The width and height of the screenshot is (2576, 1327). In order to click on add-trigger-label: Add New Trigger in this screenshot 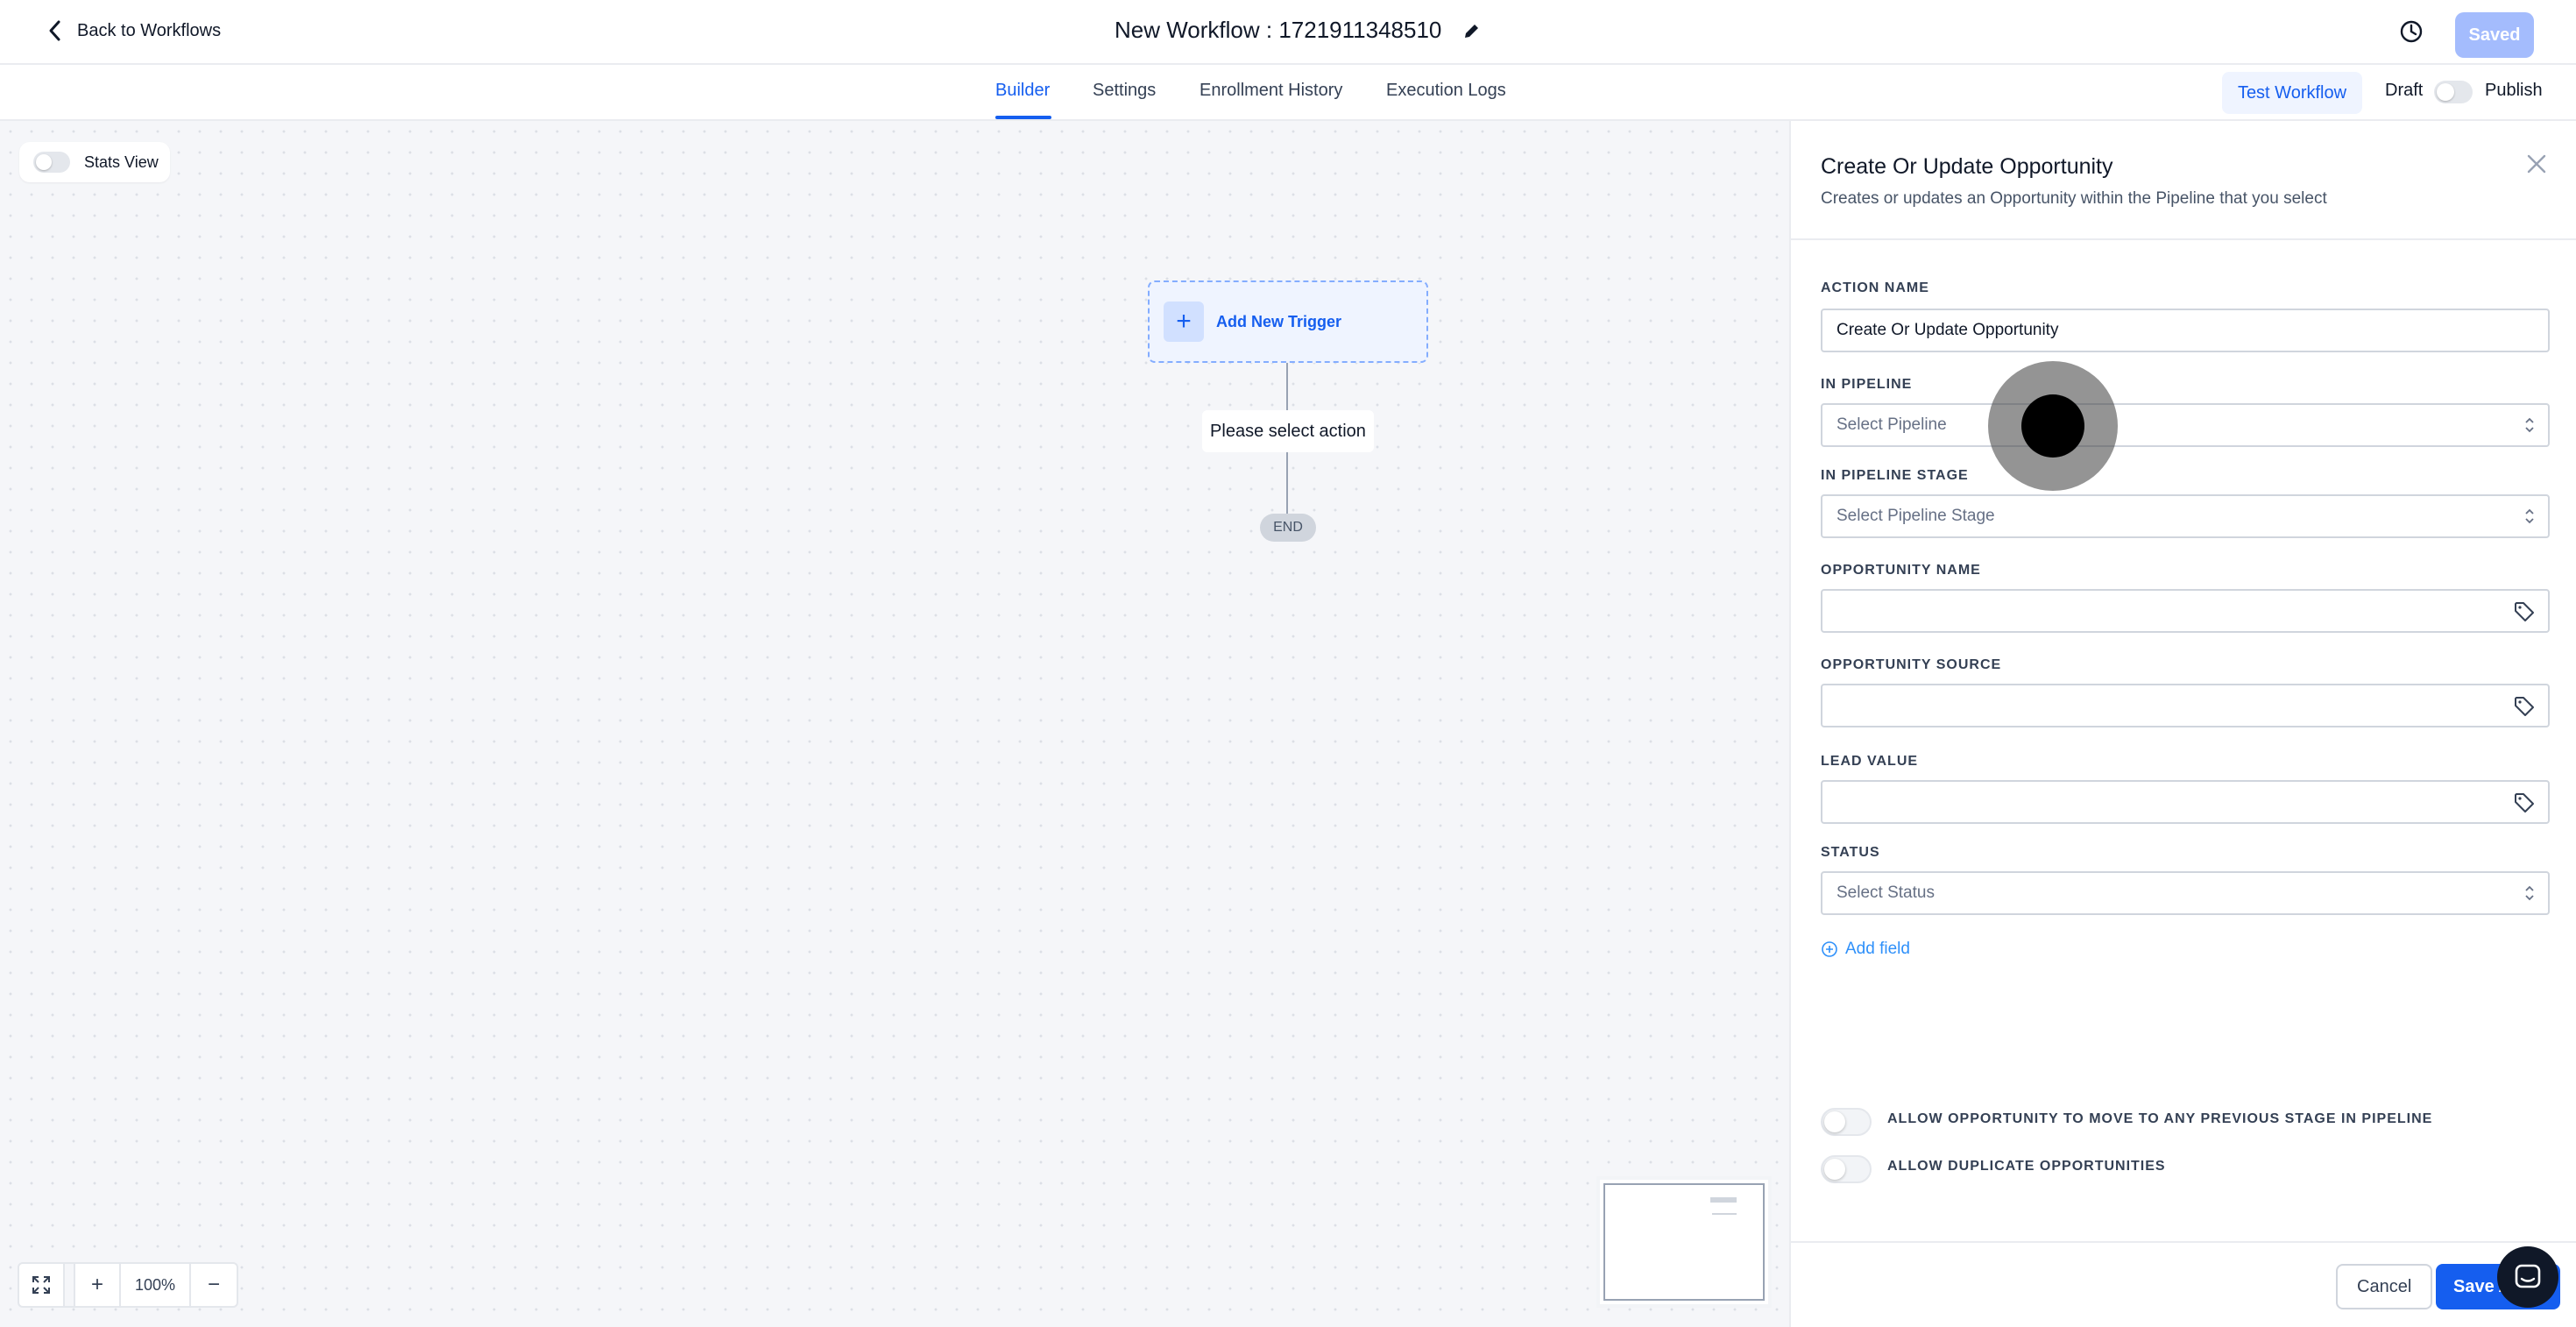, I will do `click(1279, 321)`.